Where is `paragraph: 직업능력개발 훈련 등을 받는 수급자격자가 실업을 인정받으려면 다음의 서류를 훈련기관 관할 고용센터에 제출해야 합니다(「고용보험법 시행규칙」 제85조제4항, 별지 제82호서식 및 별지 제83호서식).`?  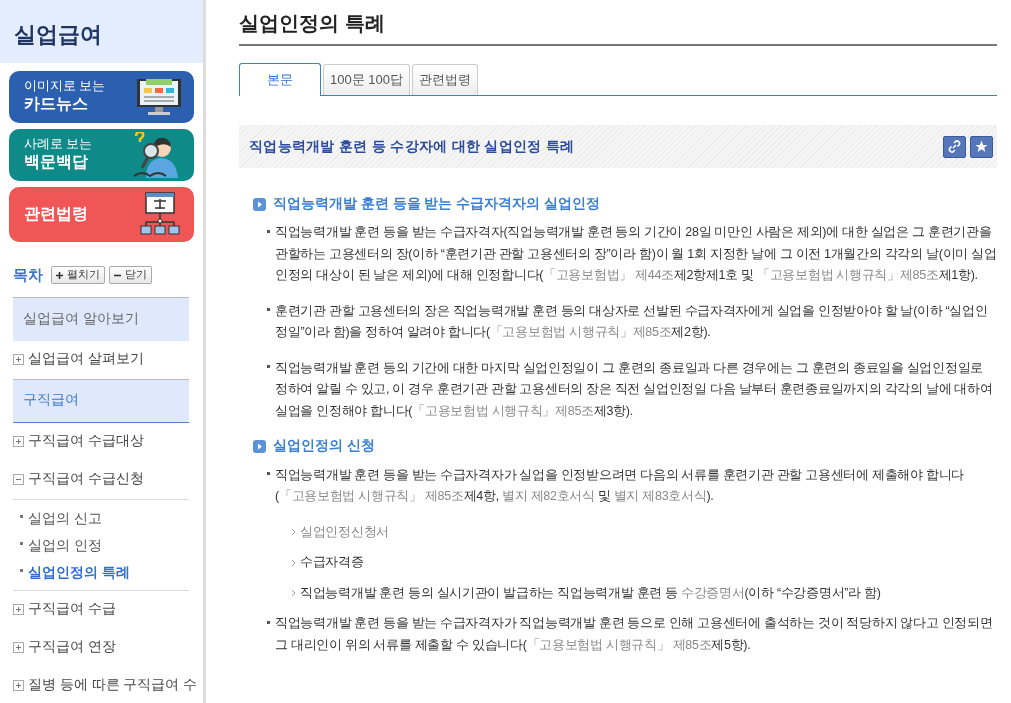 paragraph: 직업능력개발 훈련 등을 받는 수급자격자가 실업을 인정받으려면 다음의 서류를 훈련기관 관할 고용센터에 제출해야 합니다(「고용보험법 시행규칙」 제85조제4항, 별지 제82호서식 및 별지 제83호서식). is located at coordinates (620, 485).